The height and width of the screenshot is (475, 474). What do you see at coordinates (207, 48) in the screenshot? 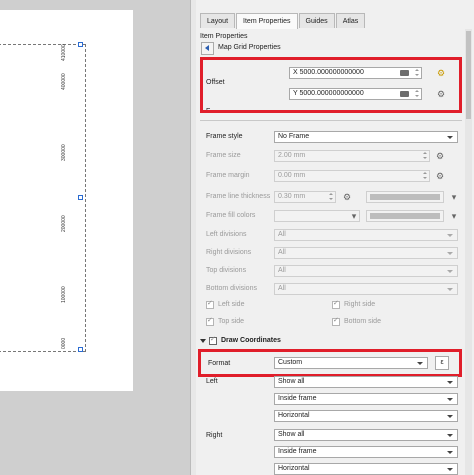
I see `back-arrow-icon` at bounding box center [207, 48].